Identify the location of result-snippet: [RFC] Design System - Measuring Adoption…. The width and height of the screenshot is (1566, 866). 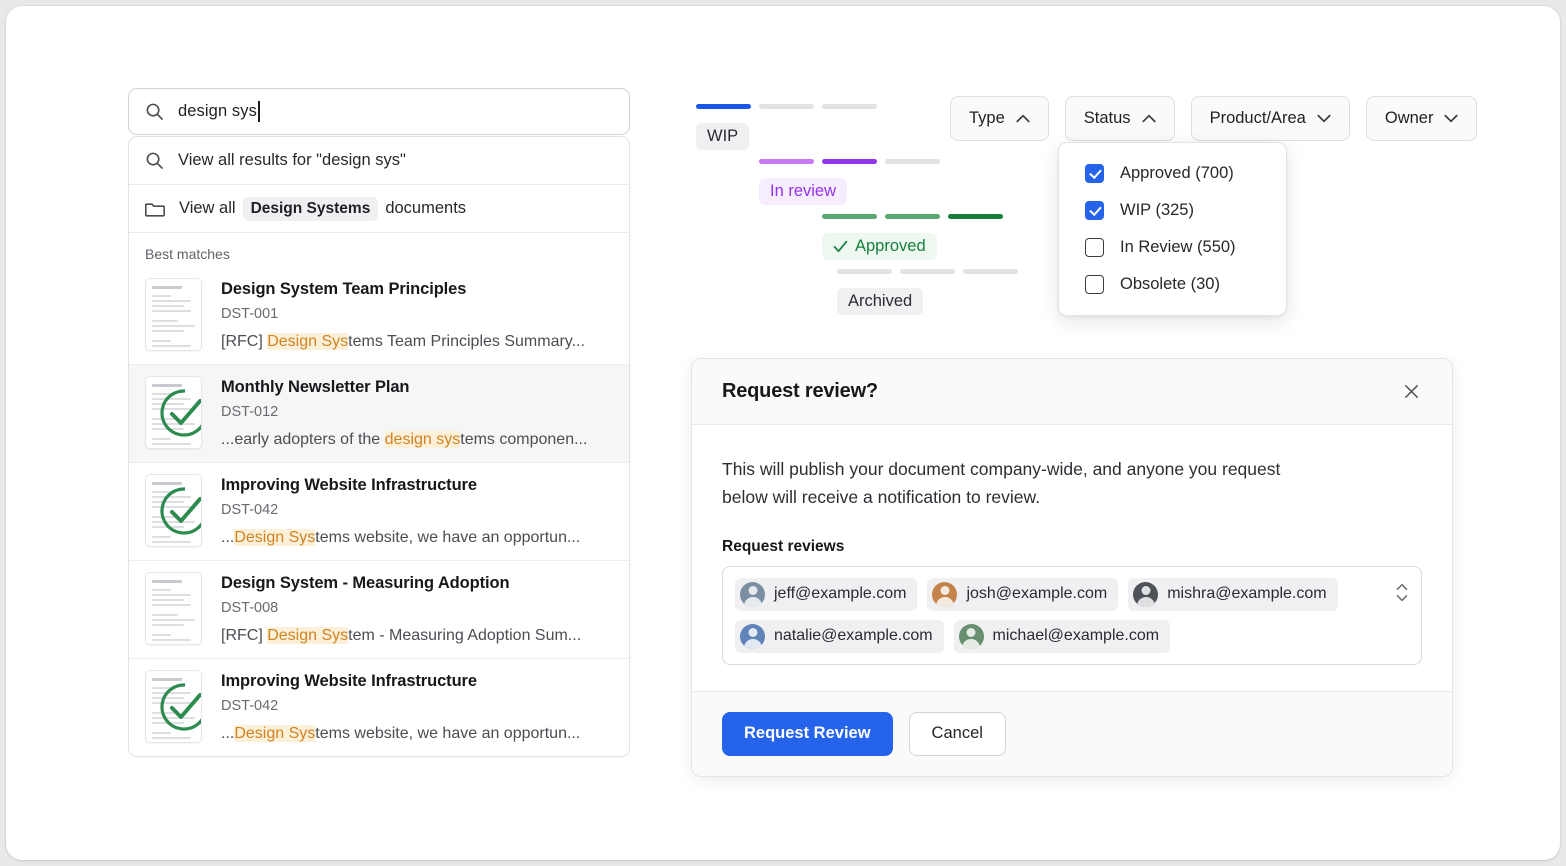
(401, 635).